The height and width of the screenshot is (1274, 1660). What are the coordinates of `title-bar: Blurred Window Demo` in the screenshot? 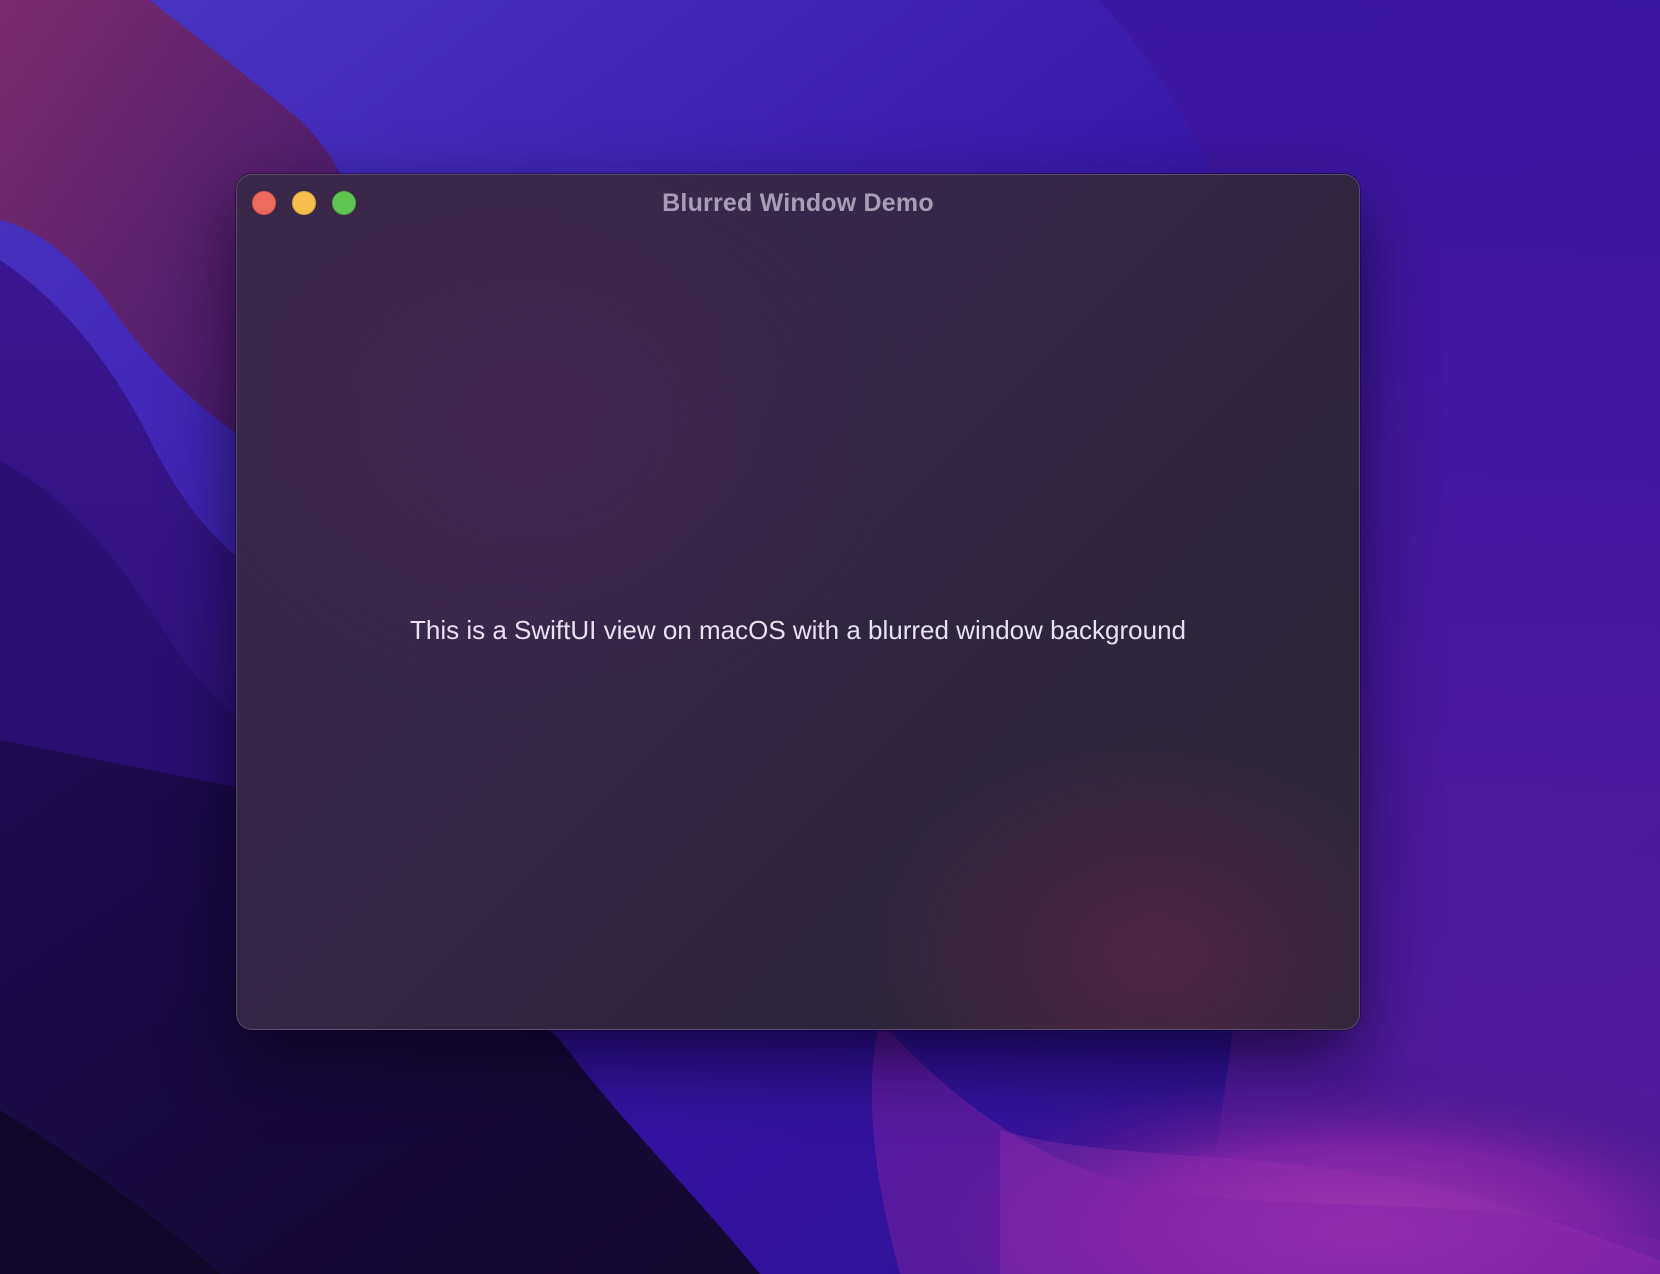 It's located at (798, 201).